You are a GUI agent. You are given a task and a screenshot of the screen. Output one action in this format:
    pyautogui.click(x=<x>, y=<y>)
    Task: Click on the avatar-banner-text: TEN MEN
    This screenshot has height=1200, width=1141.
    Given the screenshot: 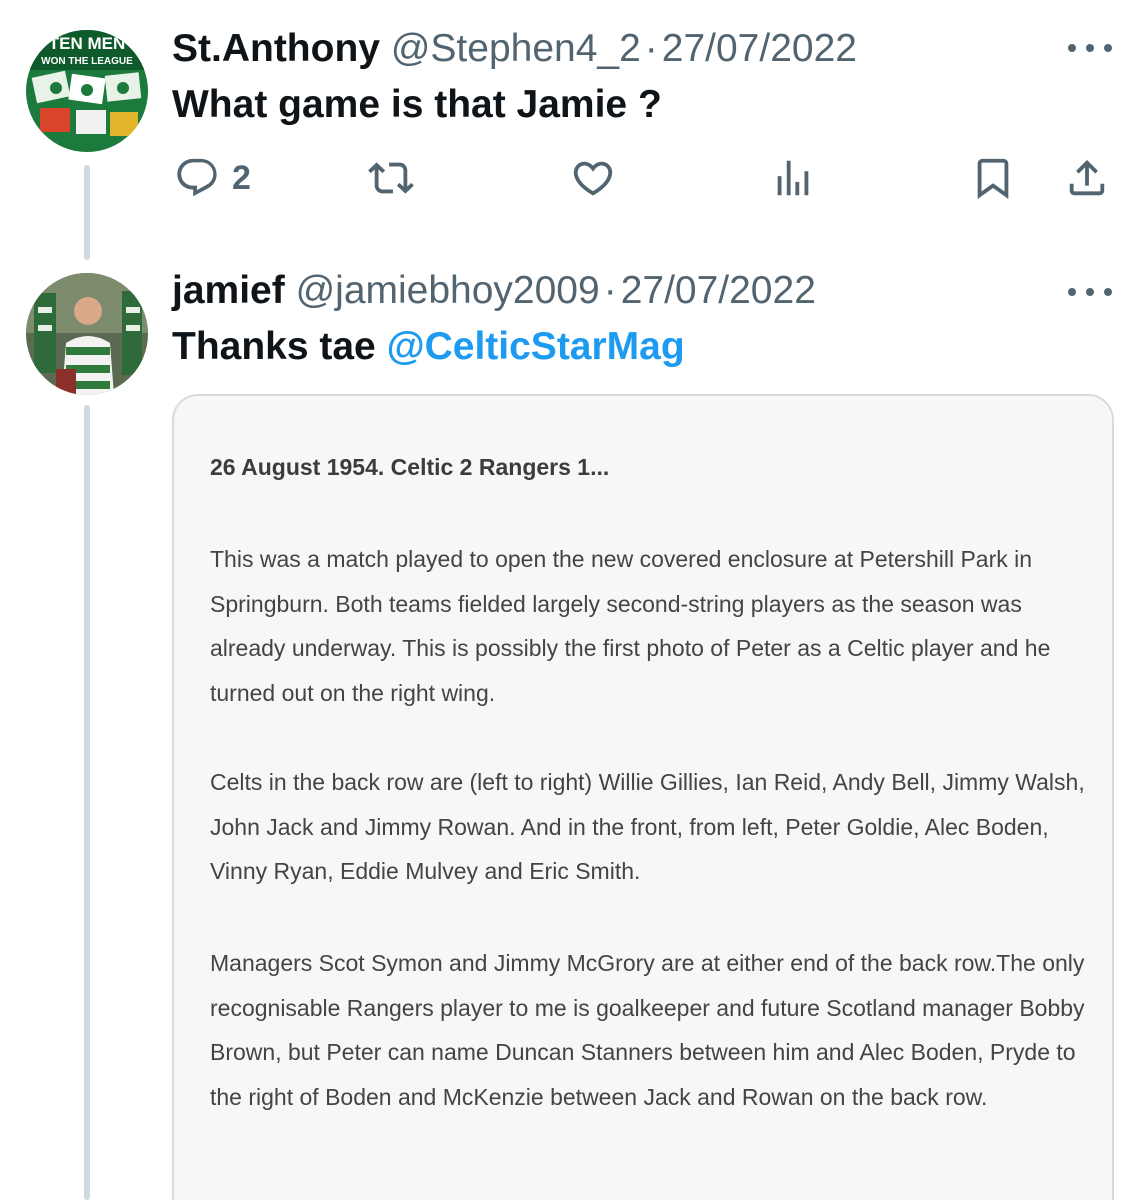 What is the action you would take?
    pyautogui.click(x=87, y=43)
    